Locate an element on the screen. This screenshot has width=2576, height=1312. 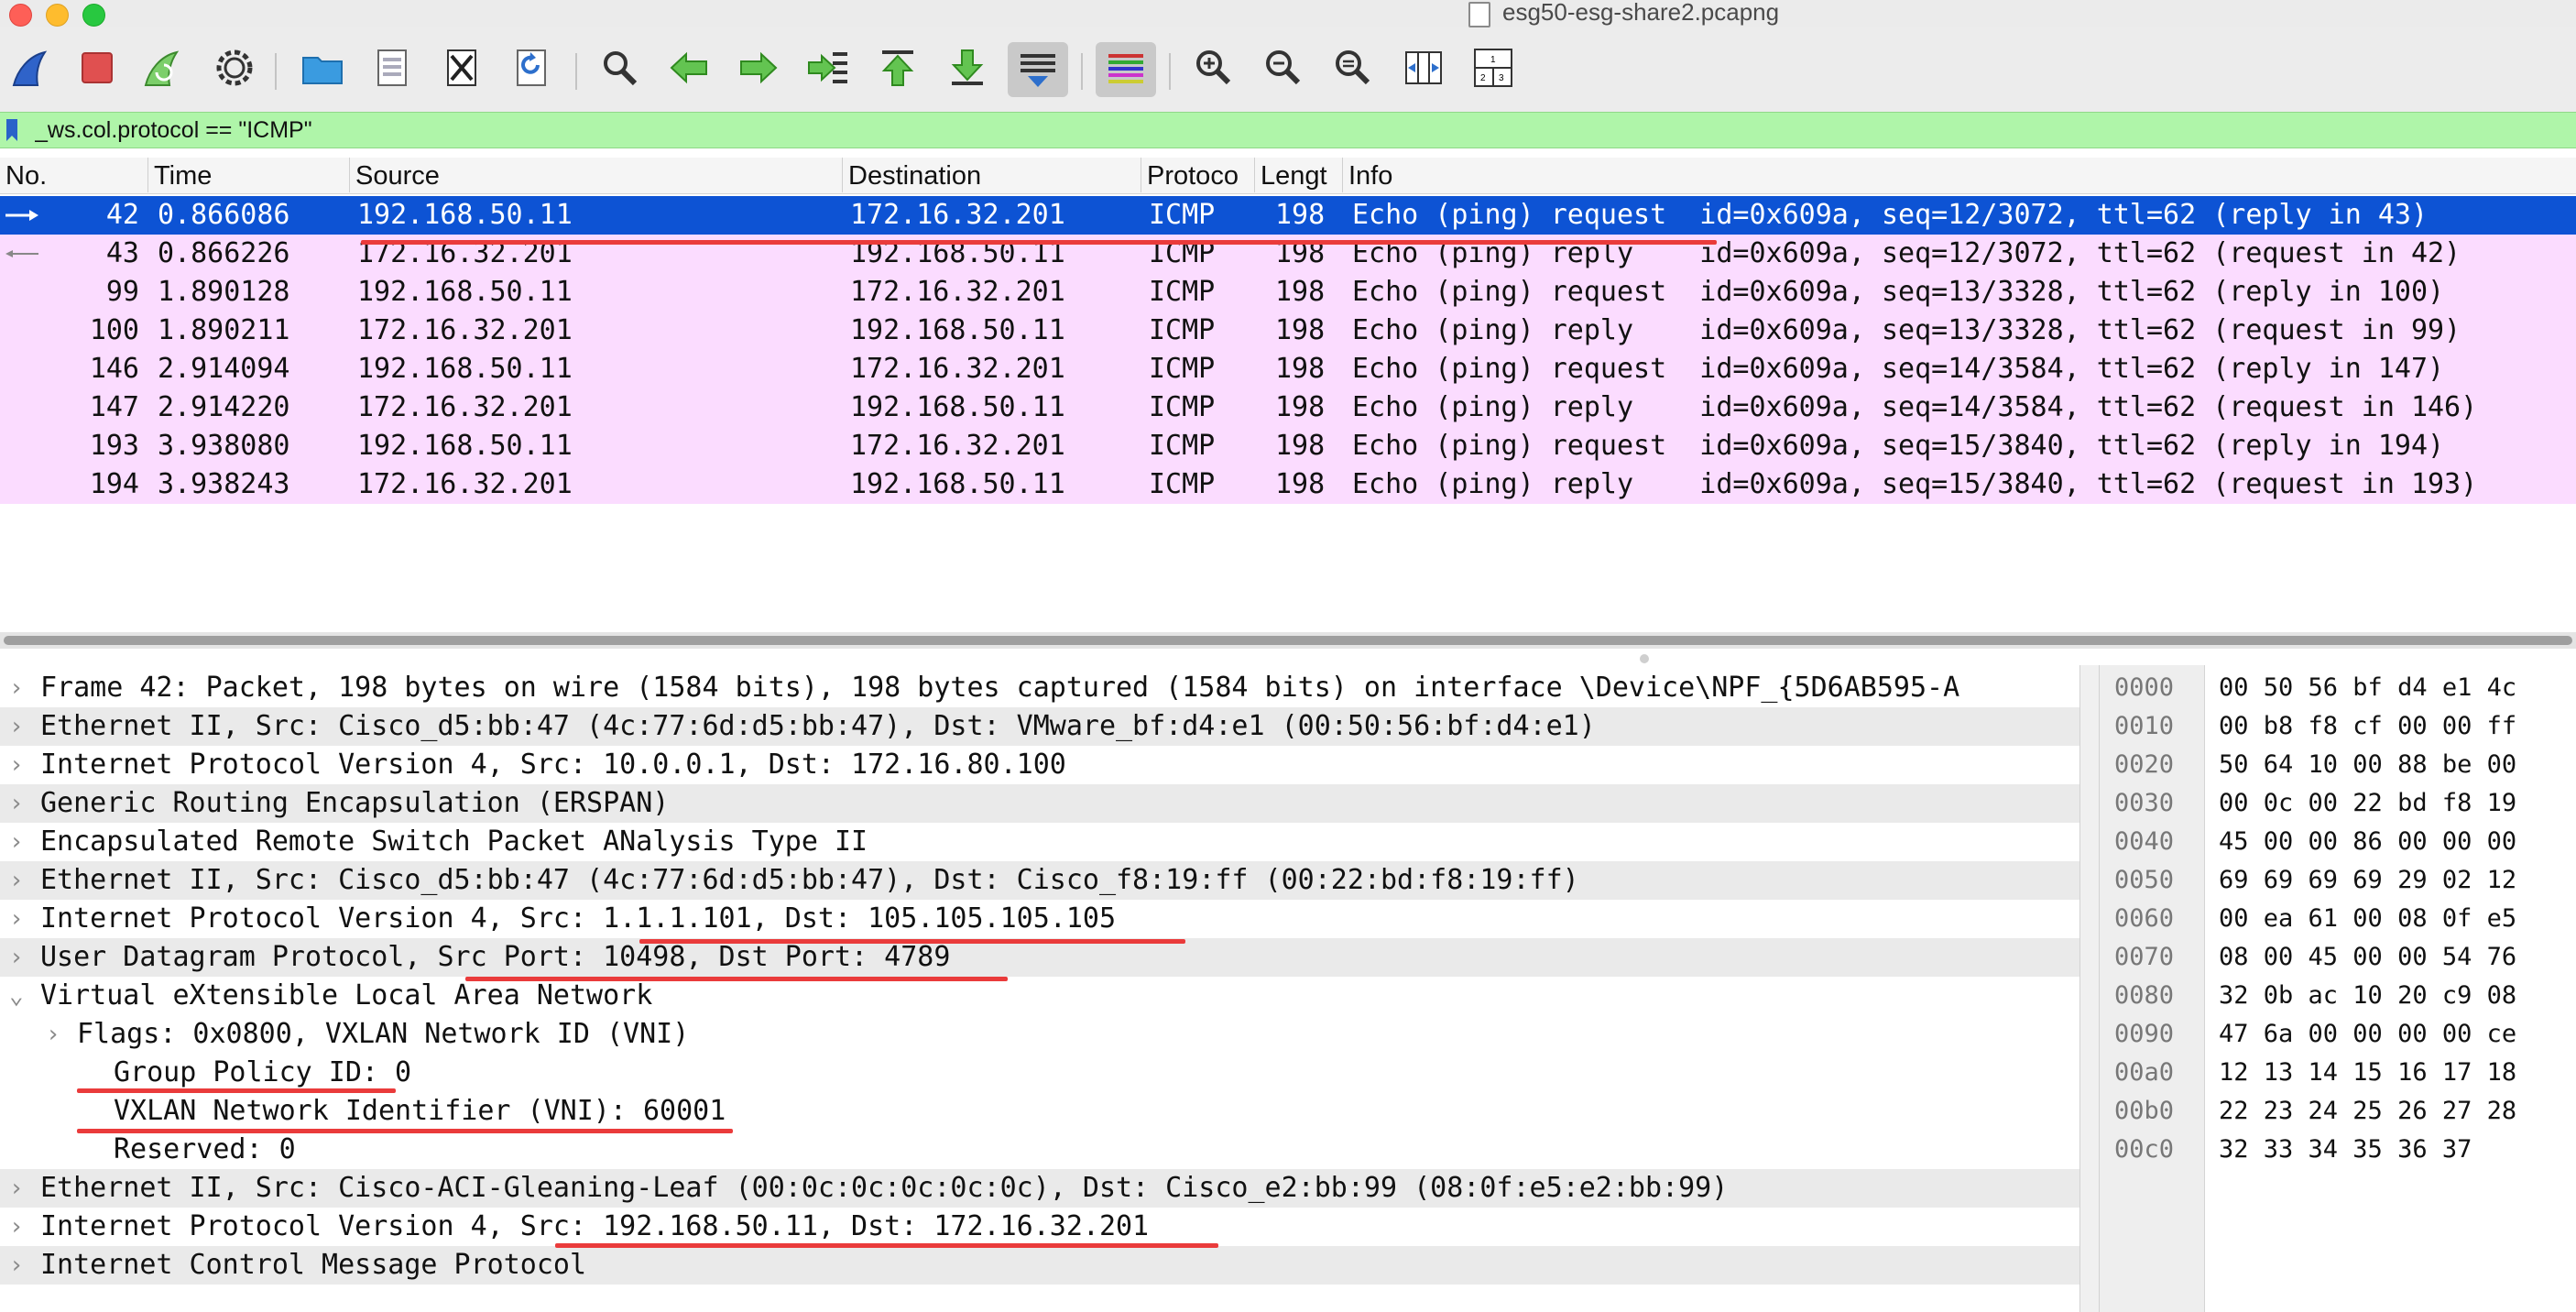
close-window-button is located at coordinates (20, 15).